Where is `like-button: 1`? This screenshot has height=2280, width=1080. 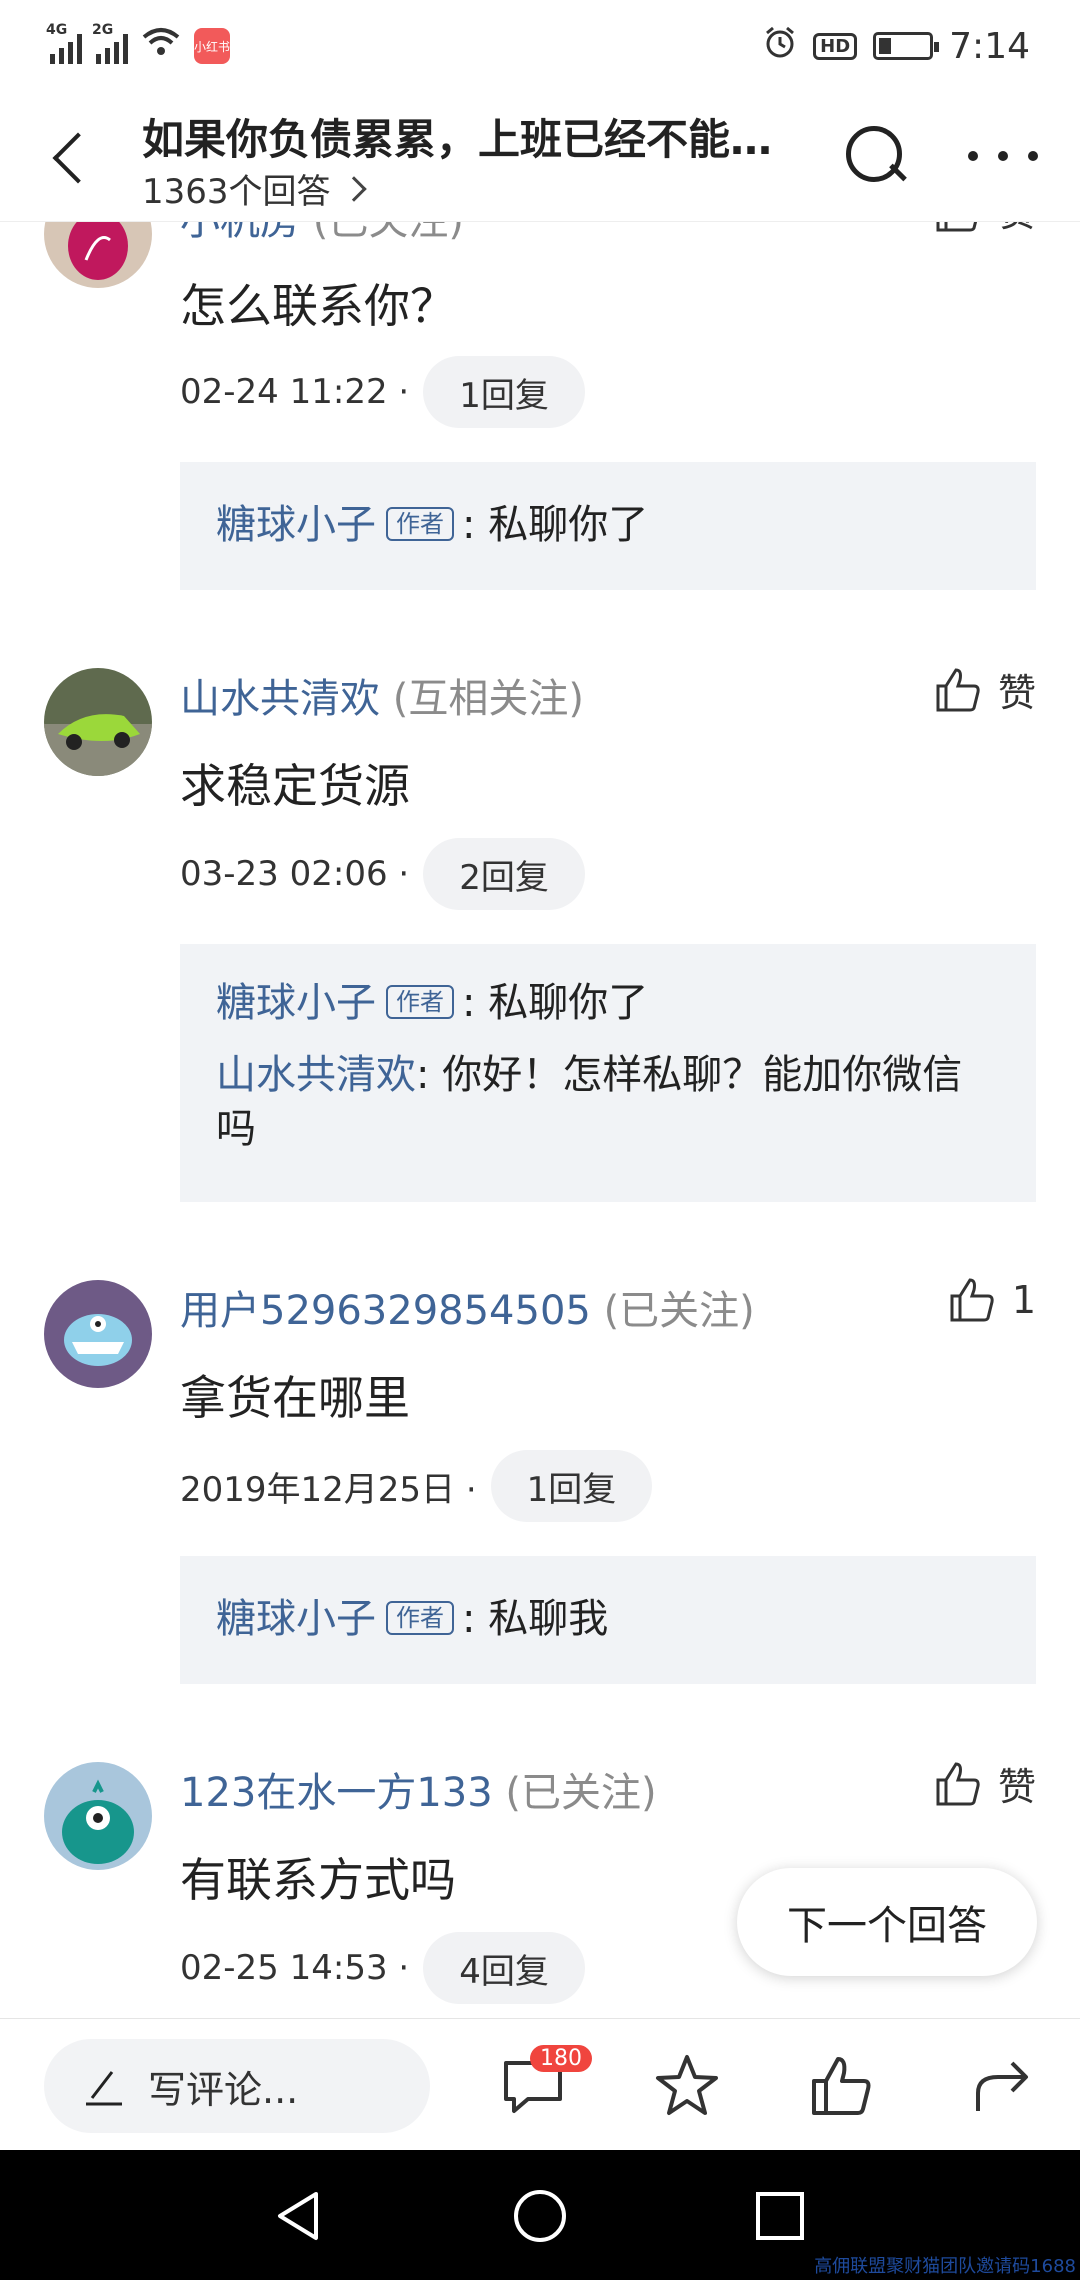
like-button: 1 is located at coordinates (991, 1300).